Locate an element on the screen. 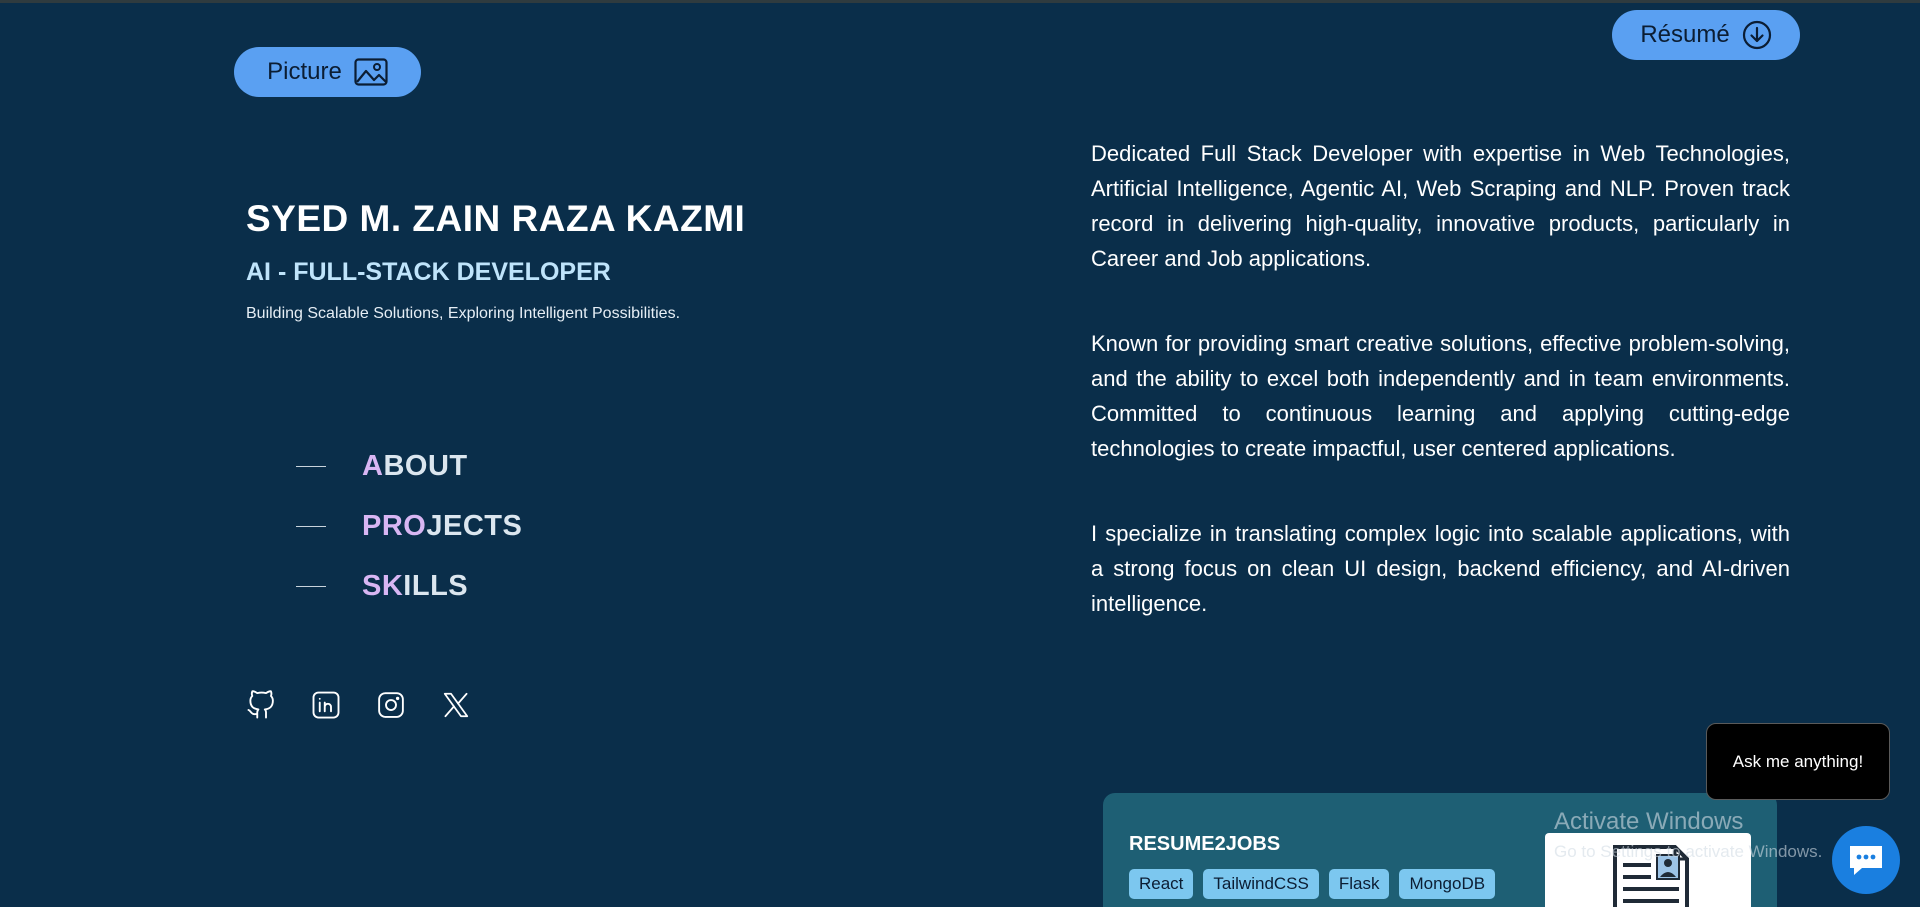 This screenshot has height=907, width=1920. nav-label-highlight: PRO is located at coordinates (394, 525).